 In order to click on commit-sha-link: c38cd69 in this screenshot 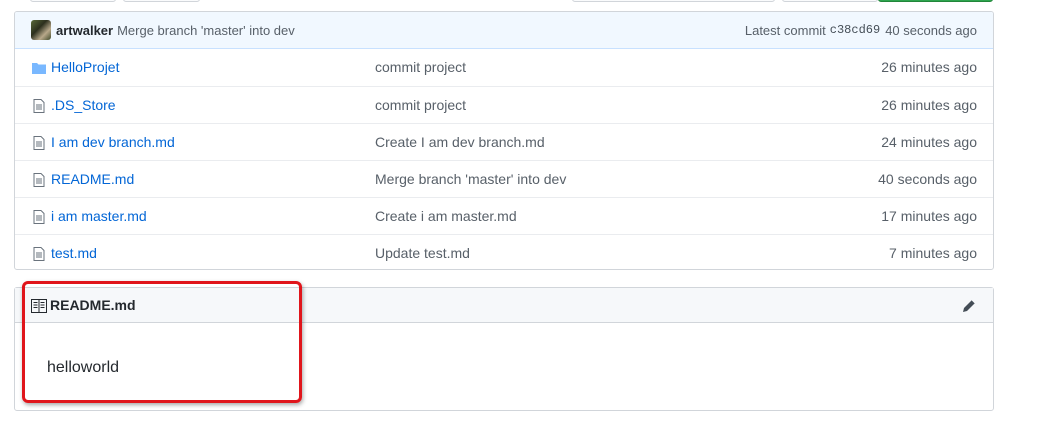, I will do `click(855, 30)`.